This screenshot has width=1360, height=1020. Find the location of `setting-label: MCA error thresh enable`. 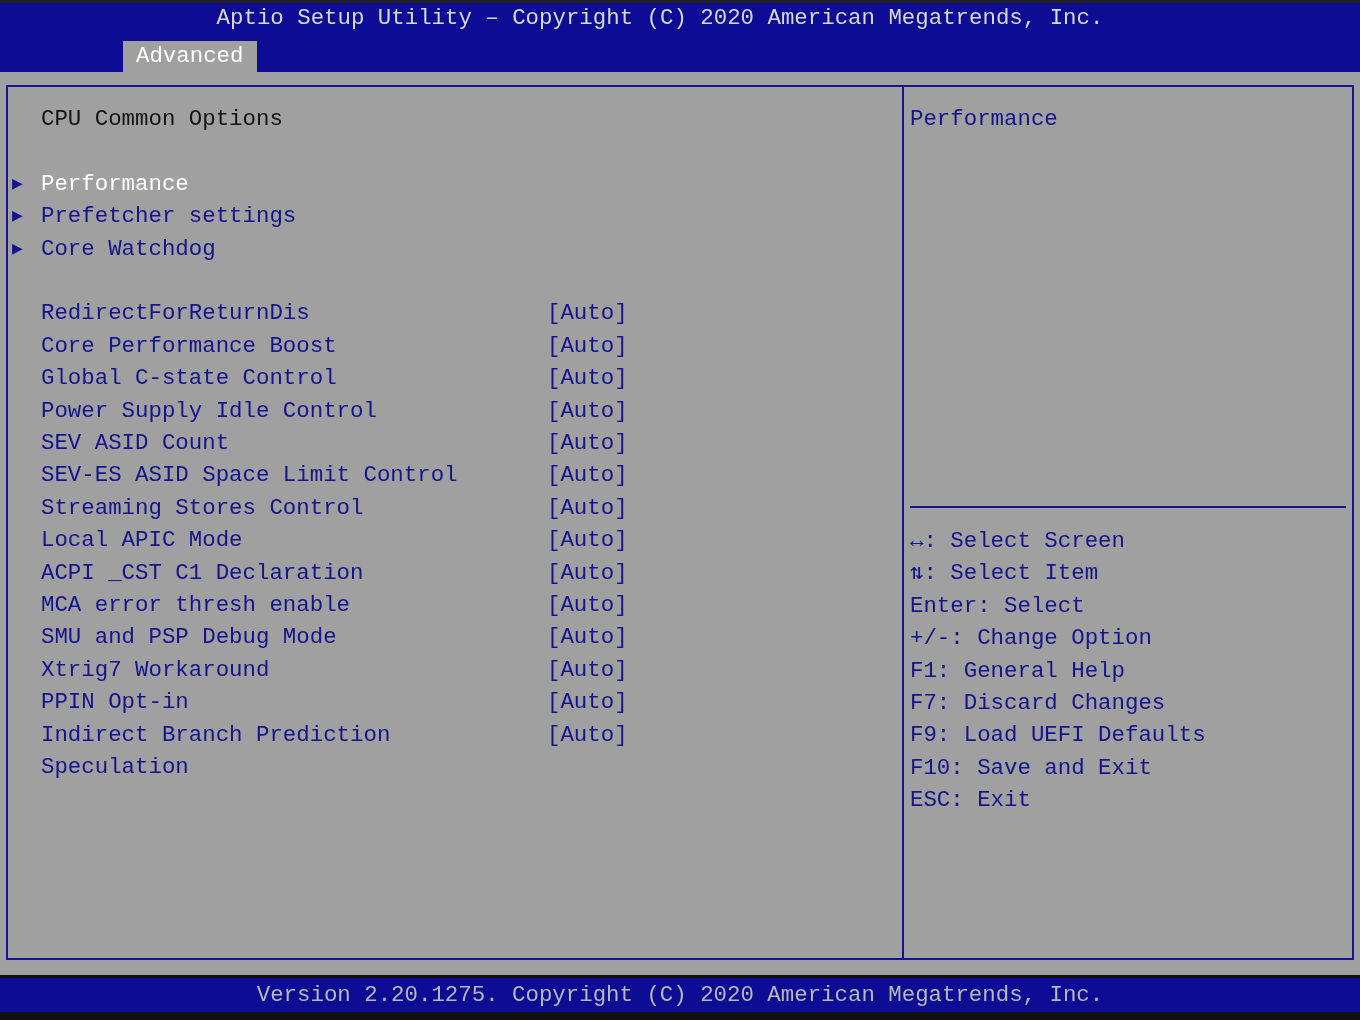

setting-label: MCA error thresh enable is located at coordinates (294, 605).